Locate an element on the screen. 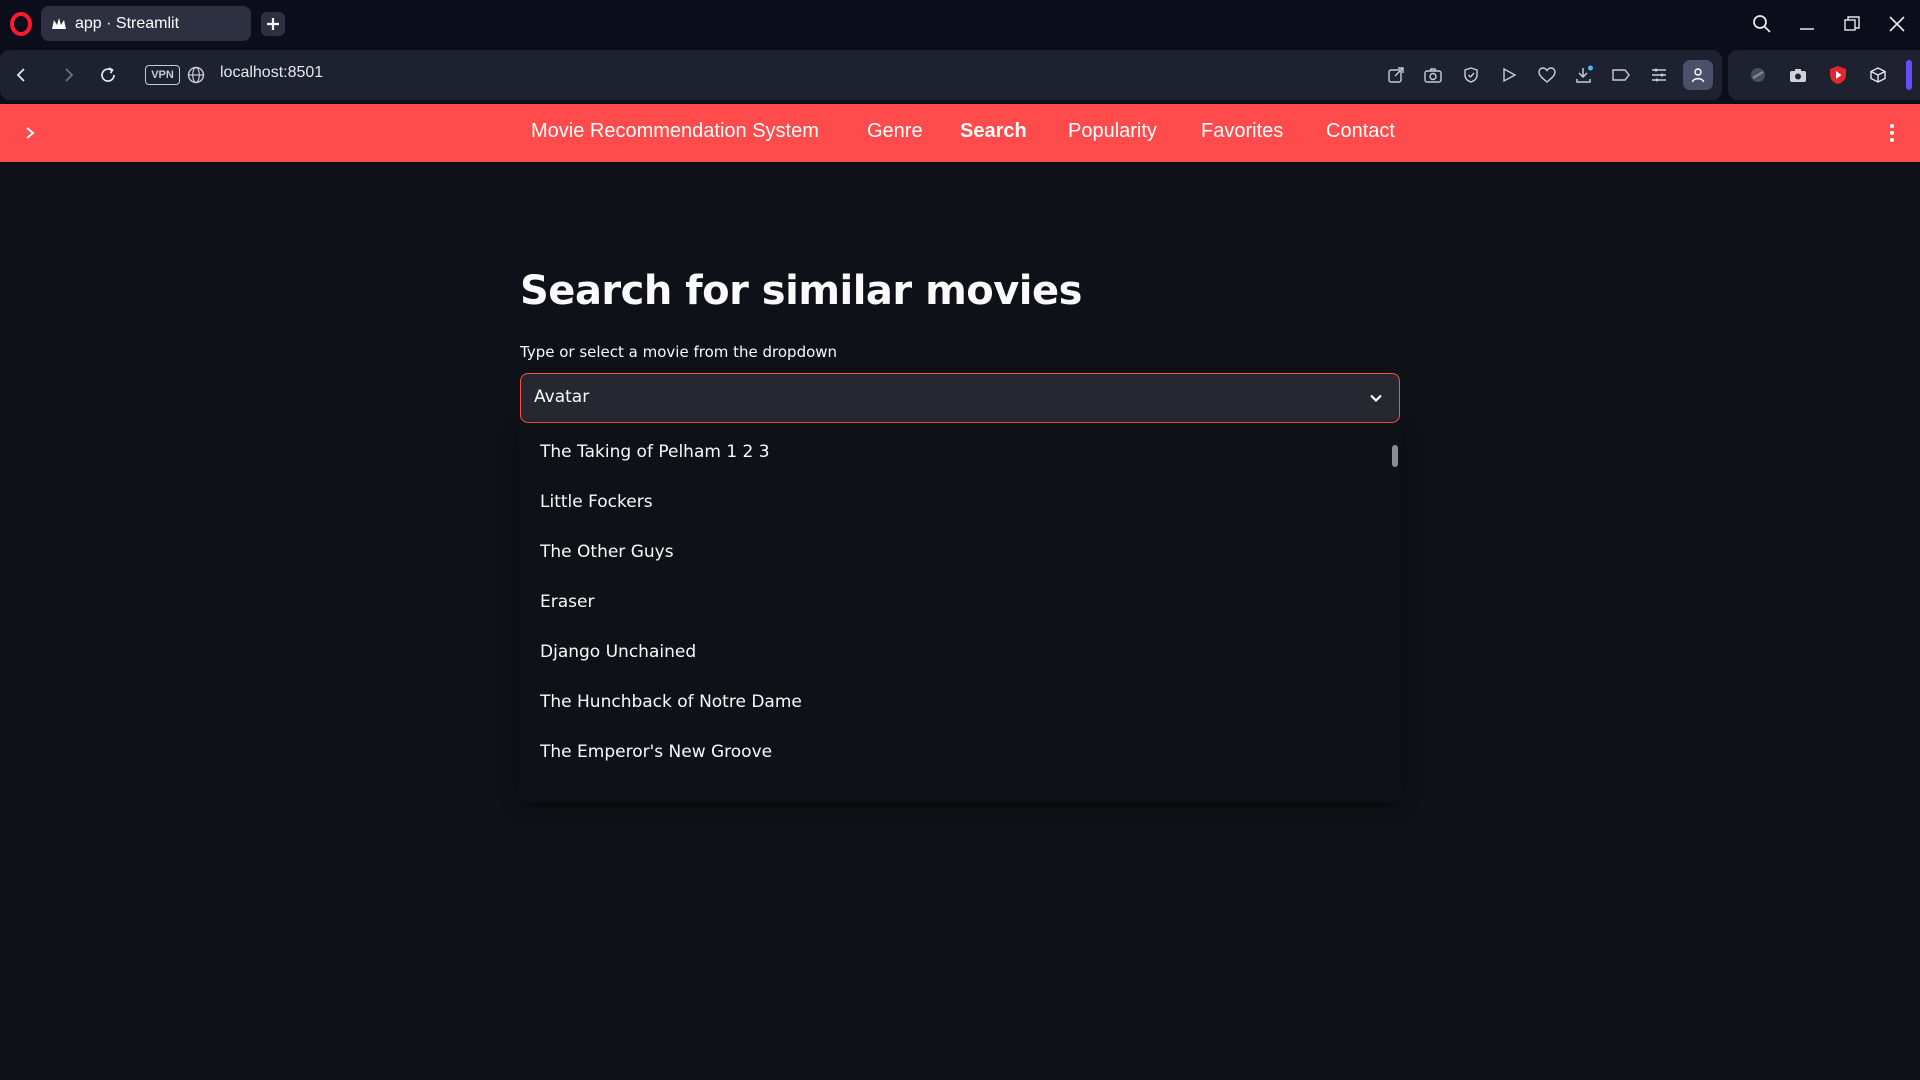 The image size is (1920, 1080). dropdown-option: Little Fockers is located at coordinates (960, 502).